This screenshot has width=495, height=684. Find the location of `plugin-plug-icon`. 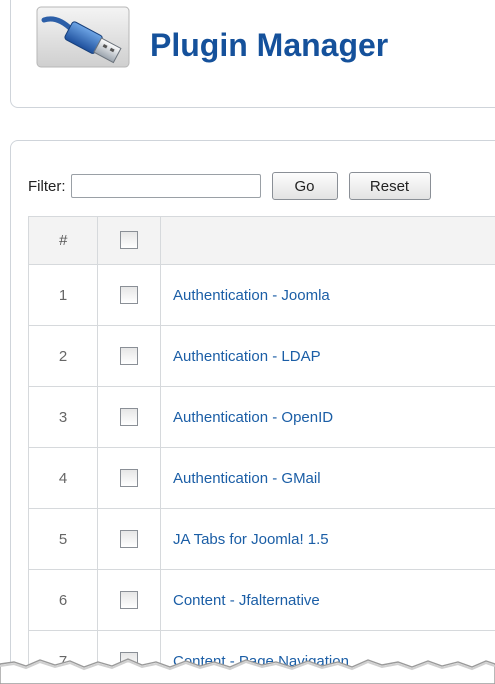

plugin-plug-icon is located at coordinates (83, 37).